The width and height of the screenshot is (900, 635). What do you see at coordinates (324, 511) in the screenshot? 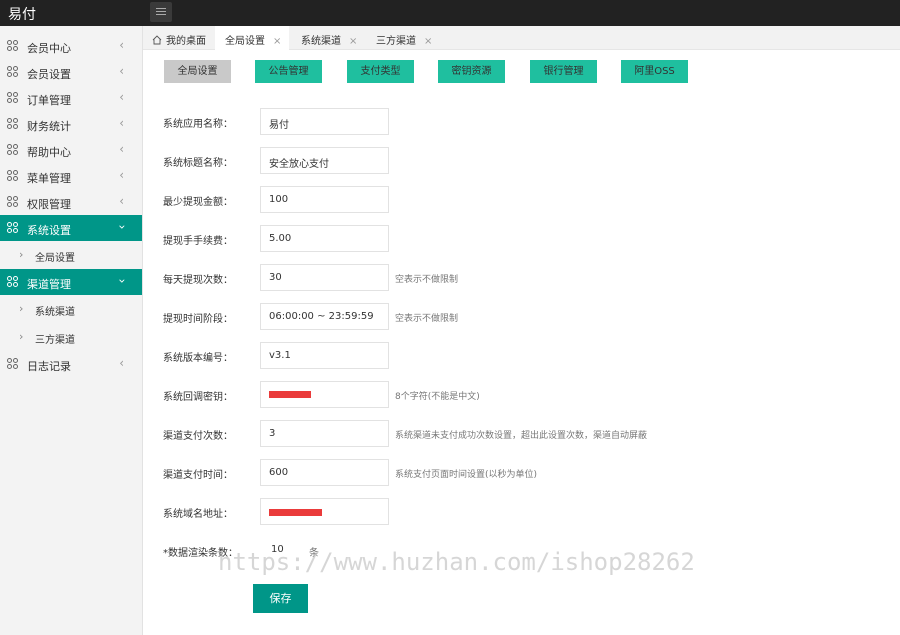
I see `domain-input` at bounding box center [324, 511].